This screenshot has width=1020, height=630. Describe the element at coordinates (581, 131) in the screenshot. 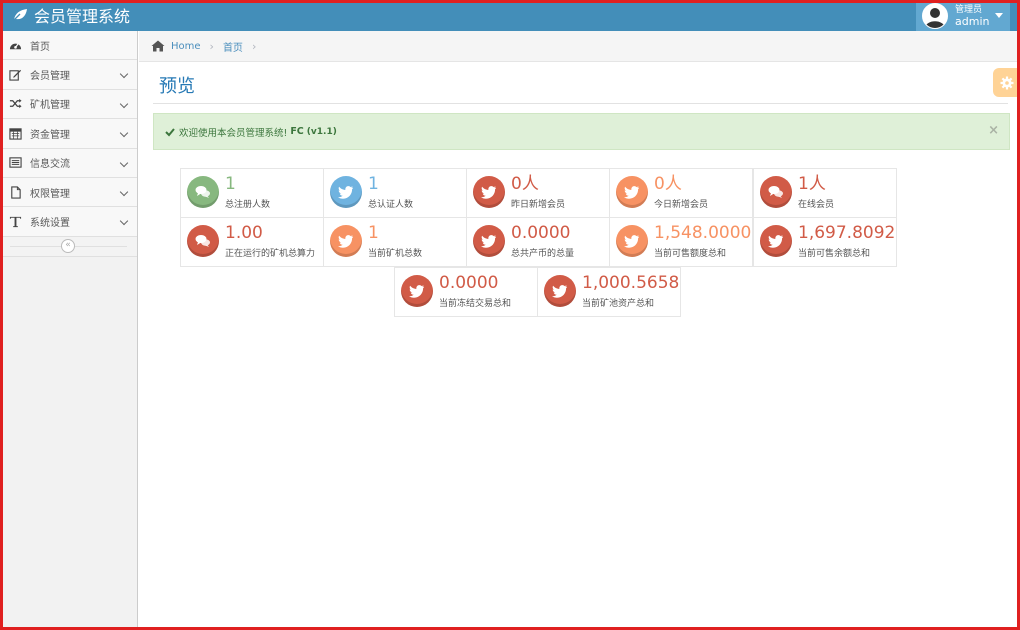

I see `welcome-alert: 欢迎使用本会员管理系统! FC (v1.1) ×` at that location.